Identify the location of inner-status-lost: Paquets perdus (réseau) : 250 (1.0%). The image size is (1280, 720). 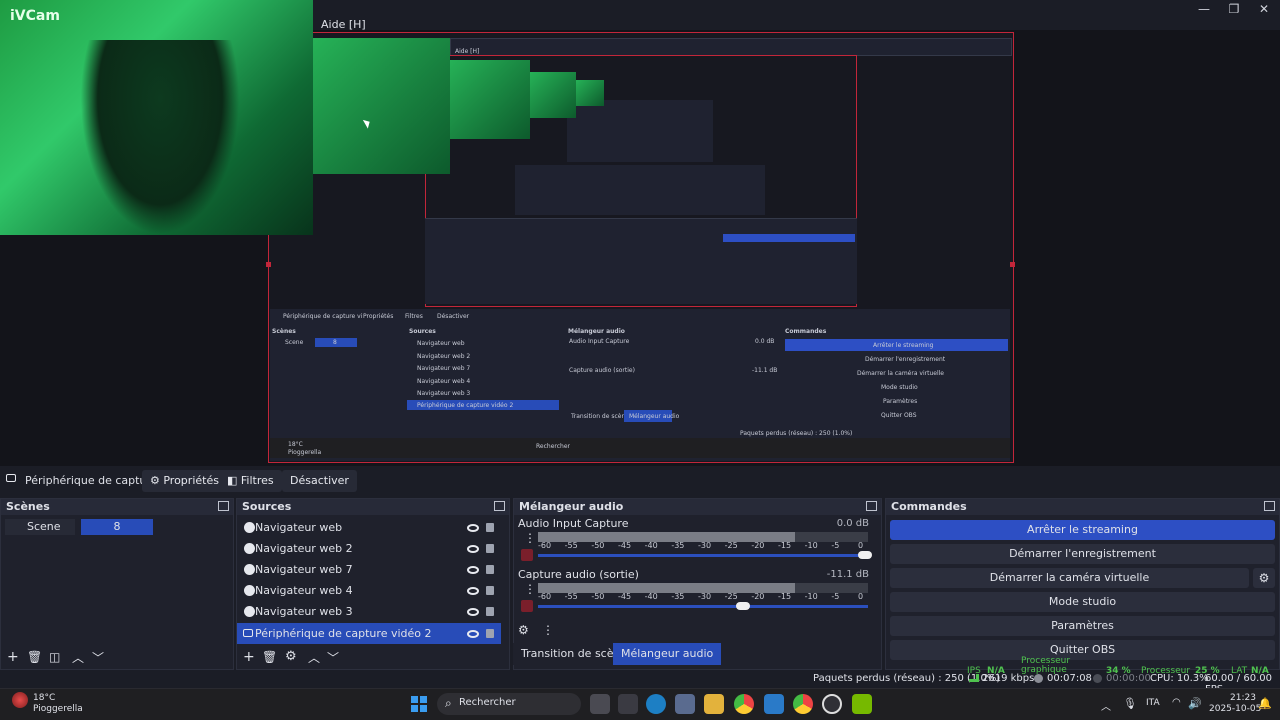
(796, 433).